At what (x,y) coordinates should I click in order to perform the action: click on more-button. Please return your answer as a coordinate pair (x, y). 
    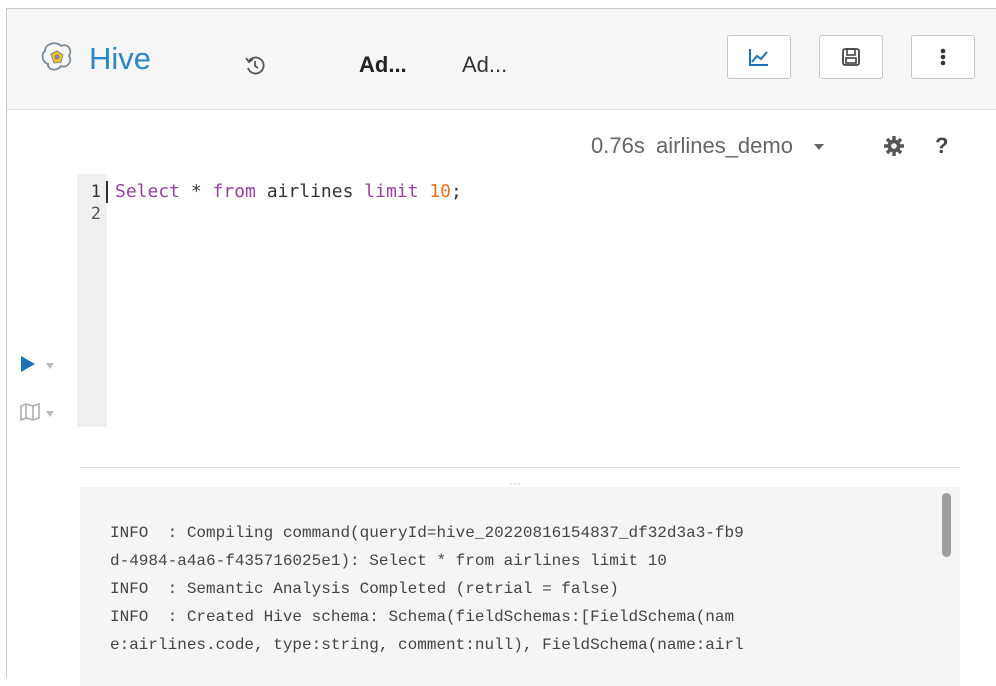
    Looking at the image, I should click on (943, 57).